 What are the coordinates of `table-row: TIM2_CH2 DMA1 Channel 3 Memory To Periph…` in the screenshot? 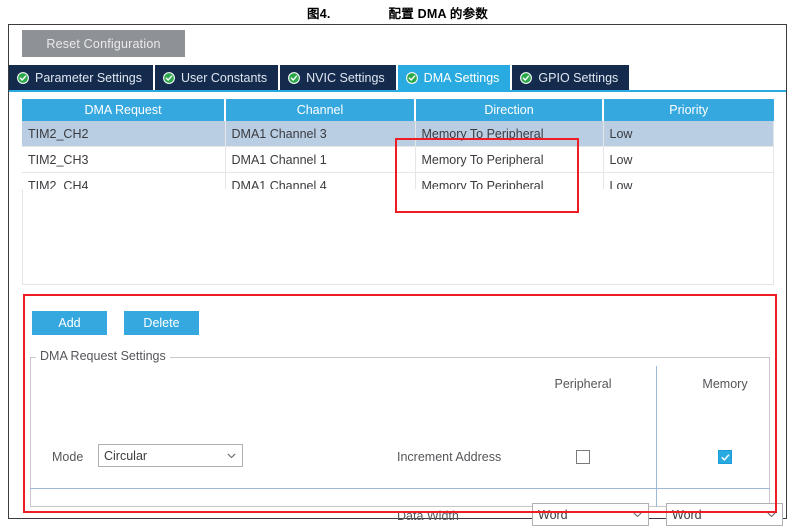 It's located at (398, 134).